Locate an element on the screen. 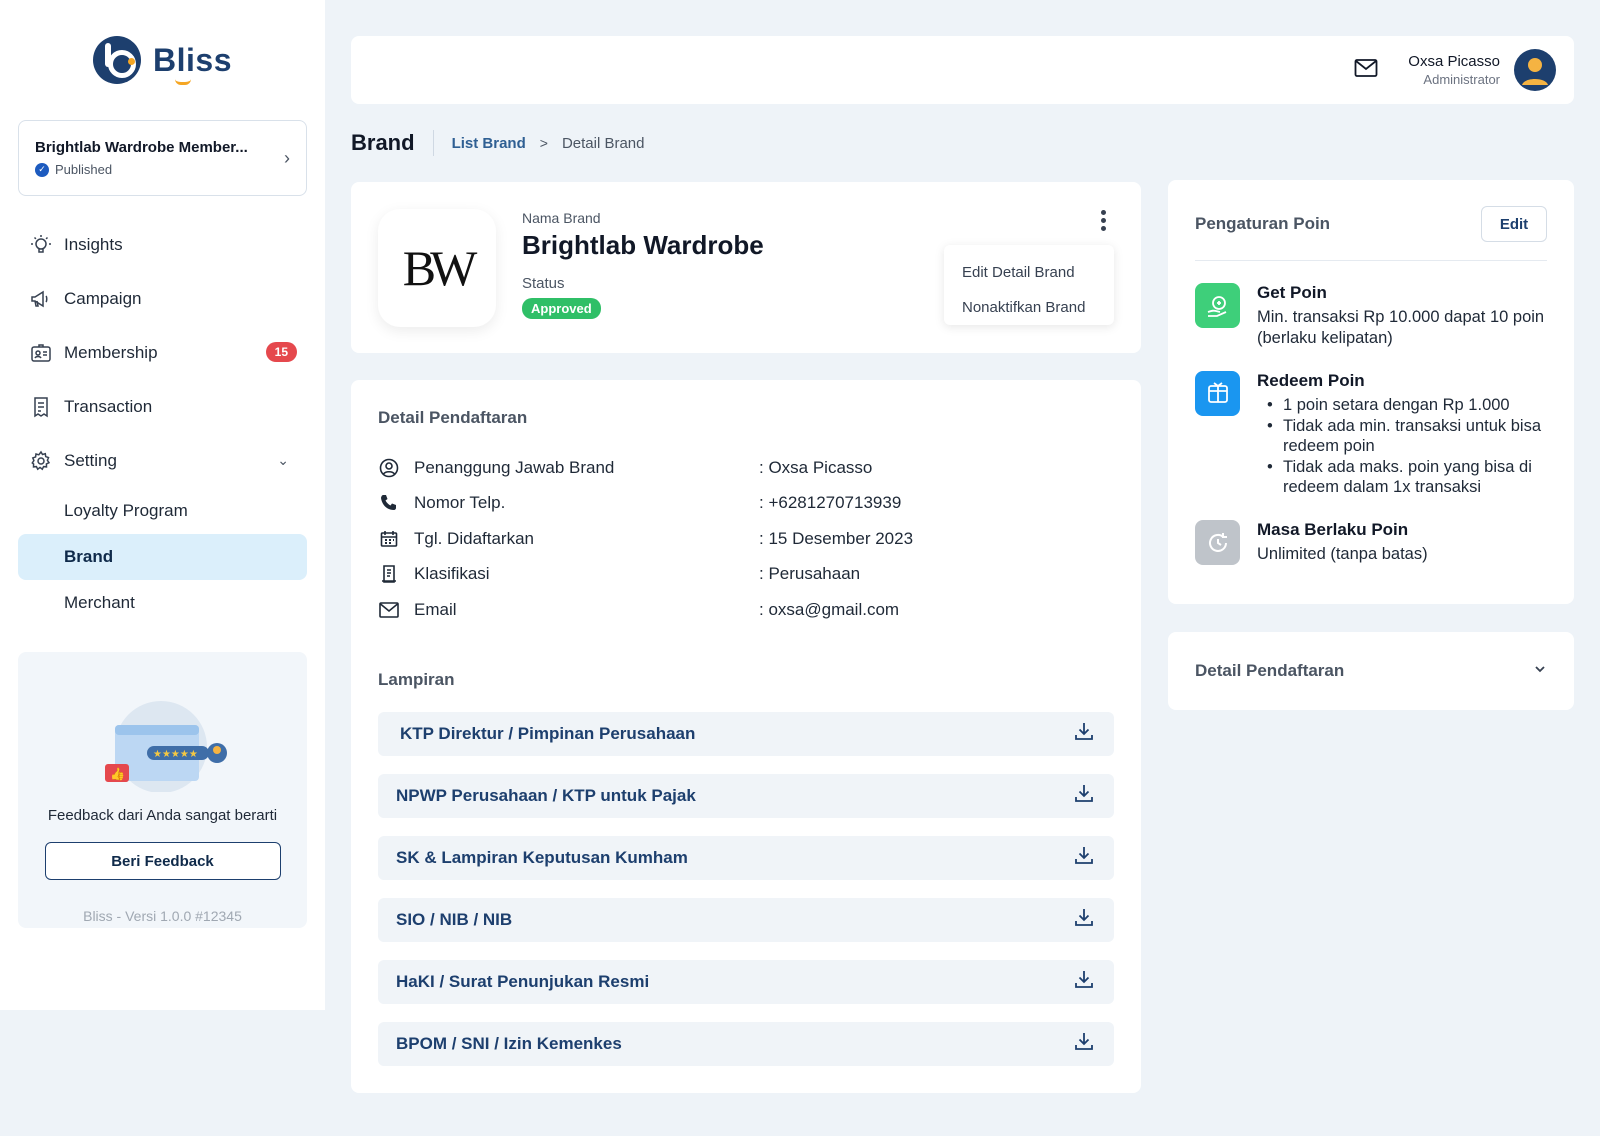 The image size is (1600, 1136). lightbulb-icon is located at coordinates (41, 245).